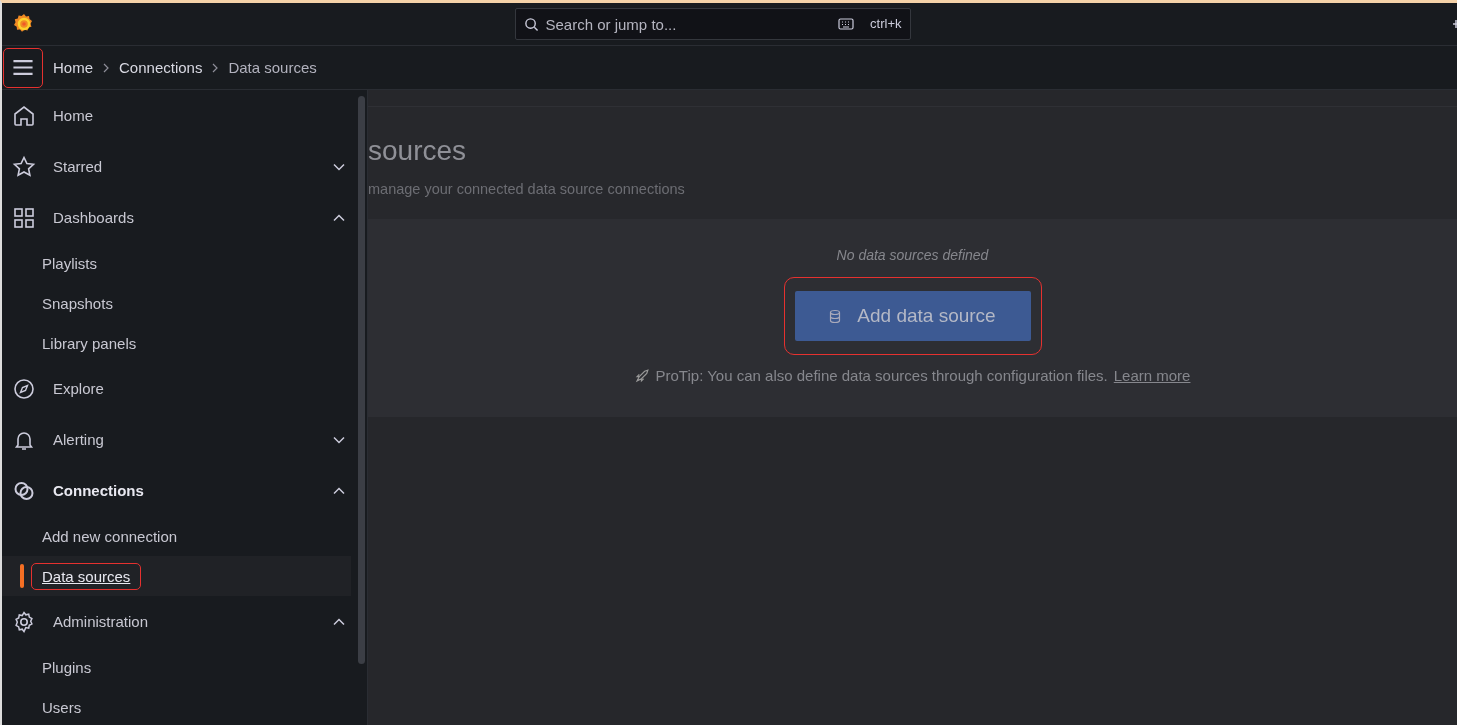 Image resolution: width=1457 pixels, height=725 pixels. What do you see at coordinates (178, 115) in the screenshot?
I see `nav-item: Home` at bounding box center [178, 115].